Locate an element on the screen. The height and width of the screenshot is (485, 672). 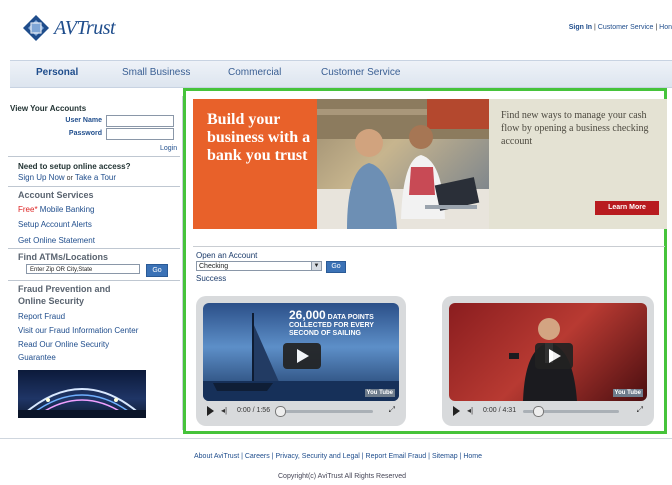
view-accounts-heading: View Your Accounts is located at coordinates (48, 108).